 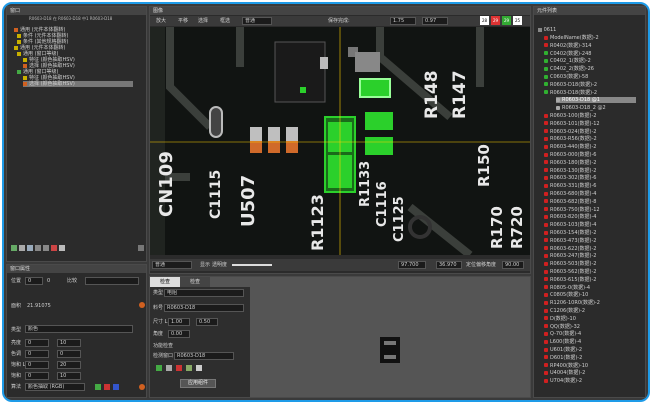 I want to click on list-item: R0603-680(数据)-4, so click(x=570, y=194).